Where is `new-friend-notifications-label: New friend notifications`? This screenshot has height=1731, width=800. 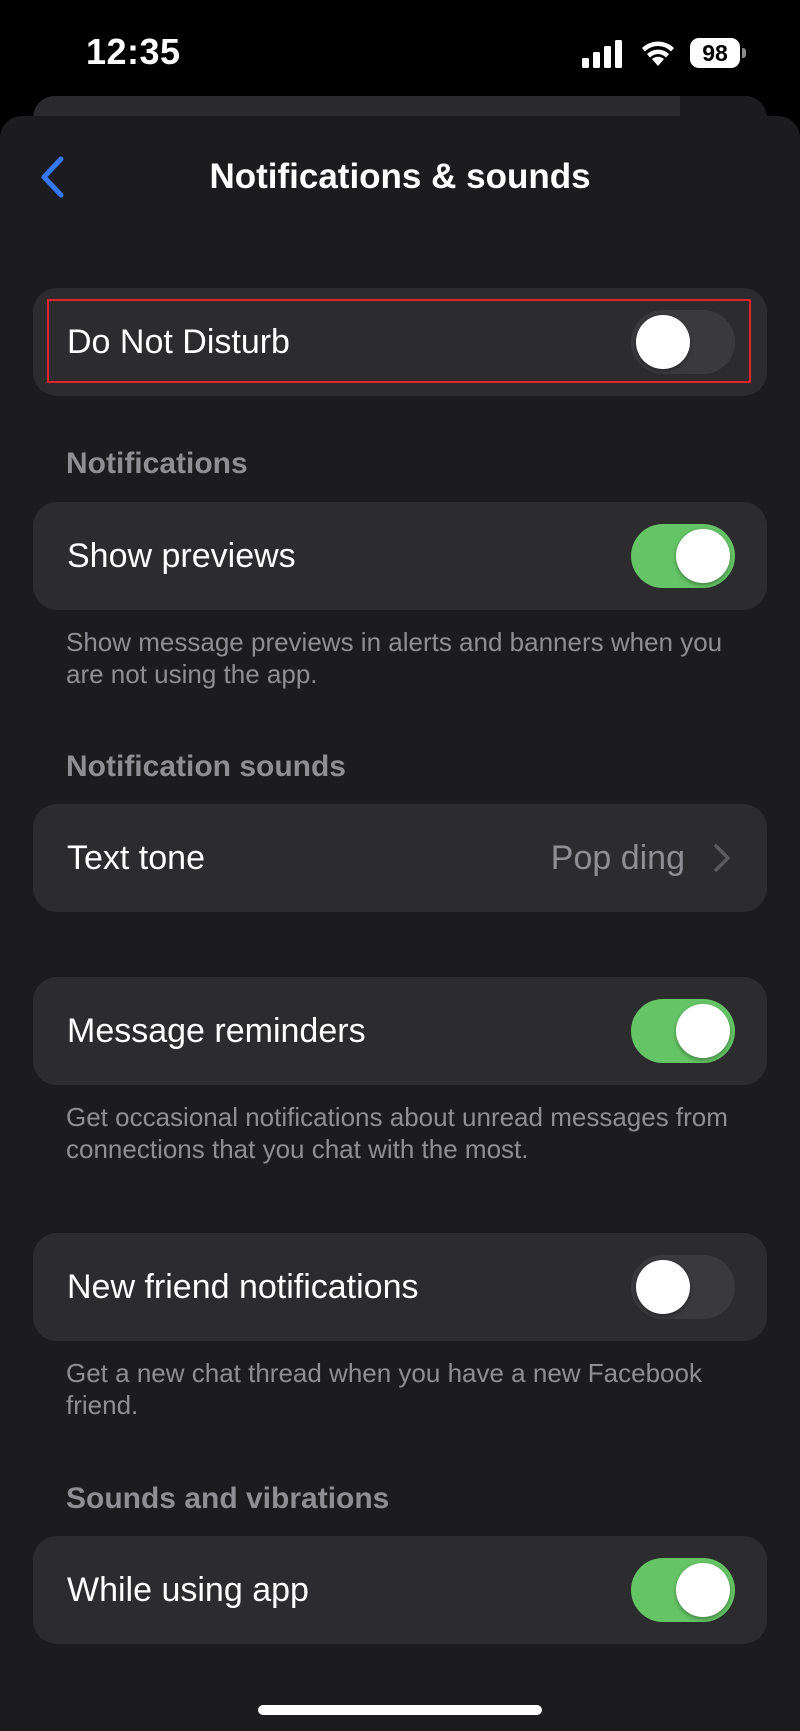
new-friend-notifications-label: New friend notifications is located at coordinates (243, 1287).